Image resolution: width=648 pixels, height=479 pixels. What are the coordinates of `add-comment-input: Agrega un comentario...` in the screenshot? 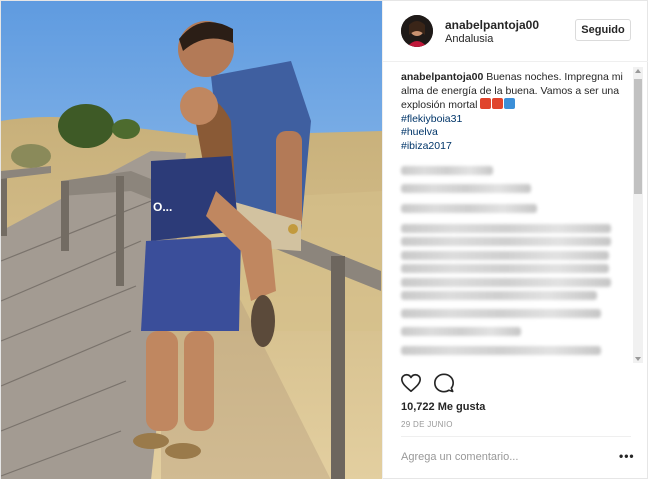 It's located at (459, 457).